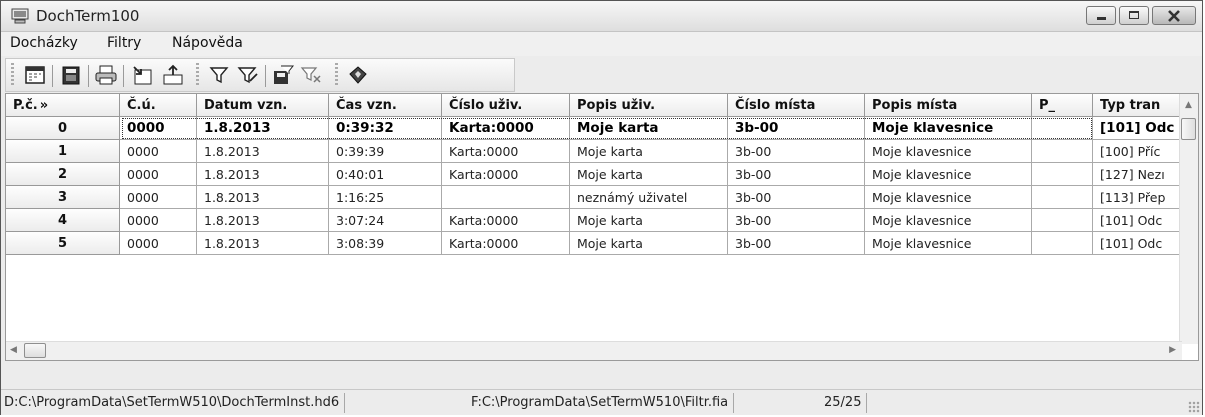 This screenshot has width=1205, height=417. Describe the element at coordinates (1194, 407) in the screenshot. I see `resize-grip` at that location.